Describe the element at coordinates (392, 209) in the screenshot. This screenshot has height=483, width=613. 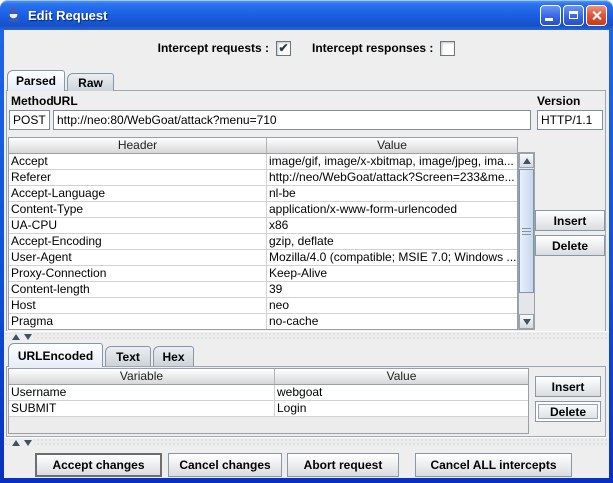
I see `header-value-cell: application/x-www-form-urlencoded` at that location.